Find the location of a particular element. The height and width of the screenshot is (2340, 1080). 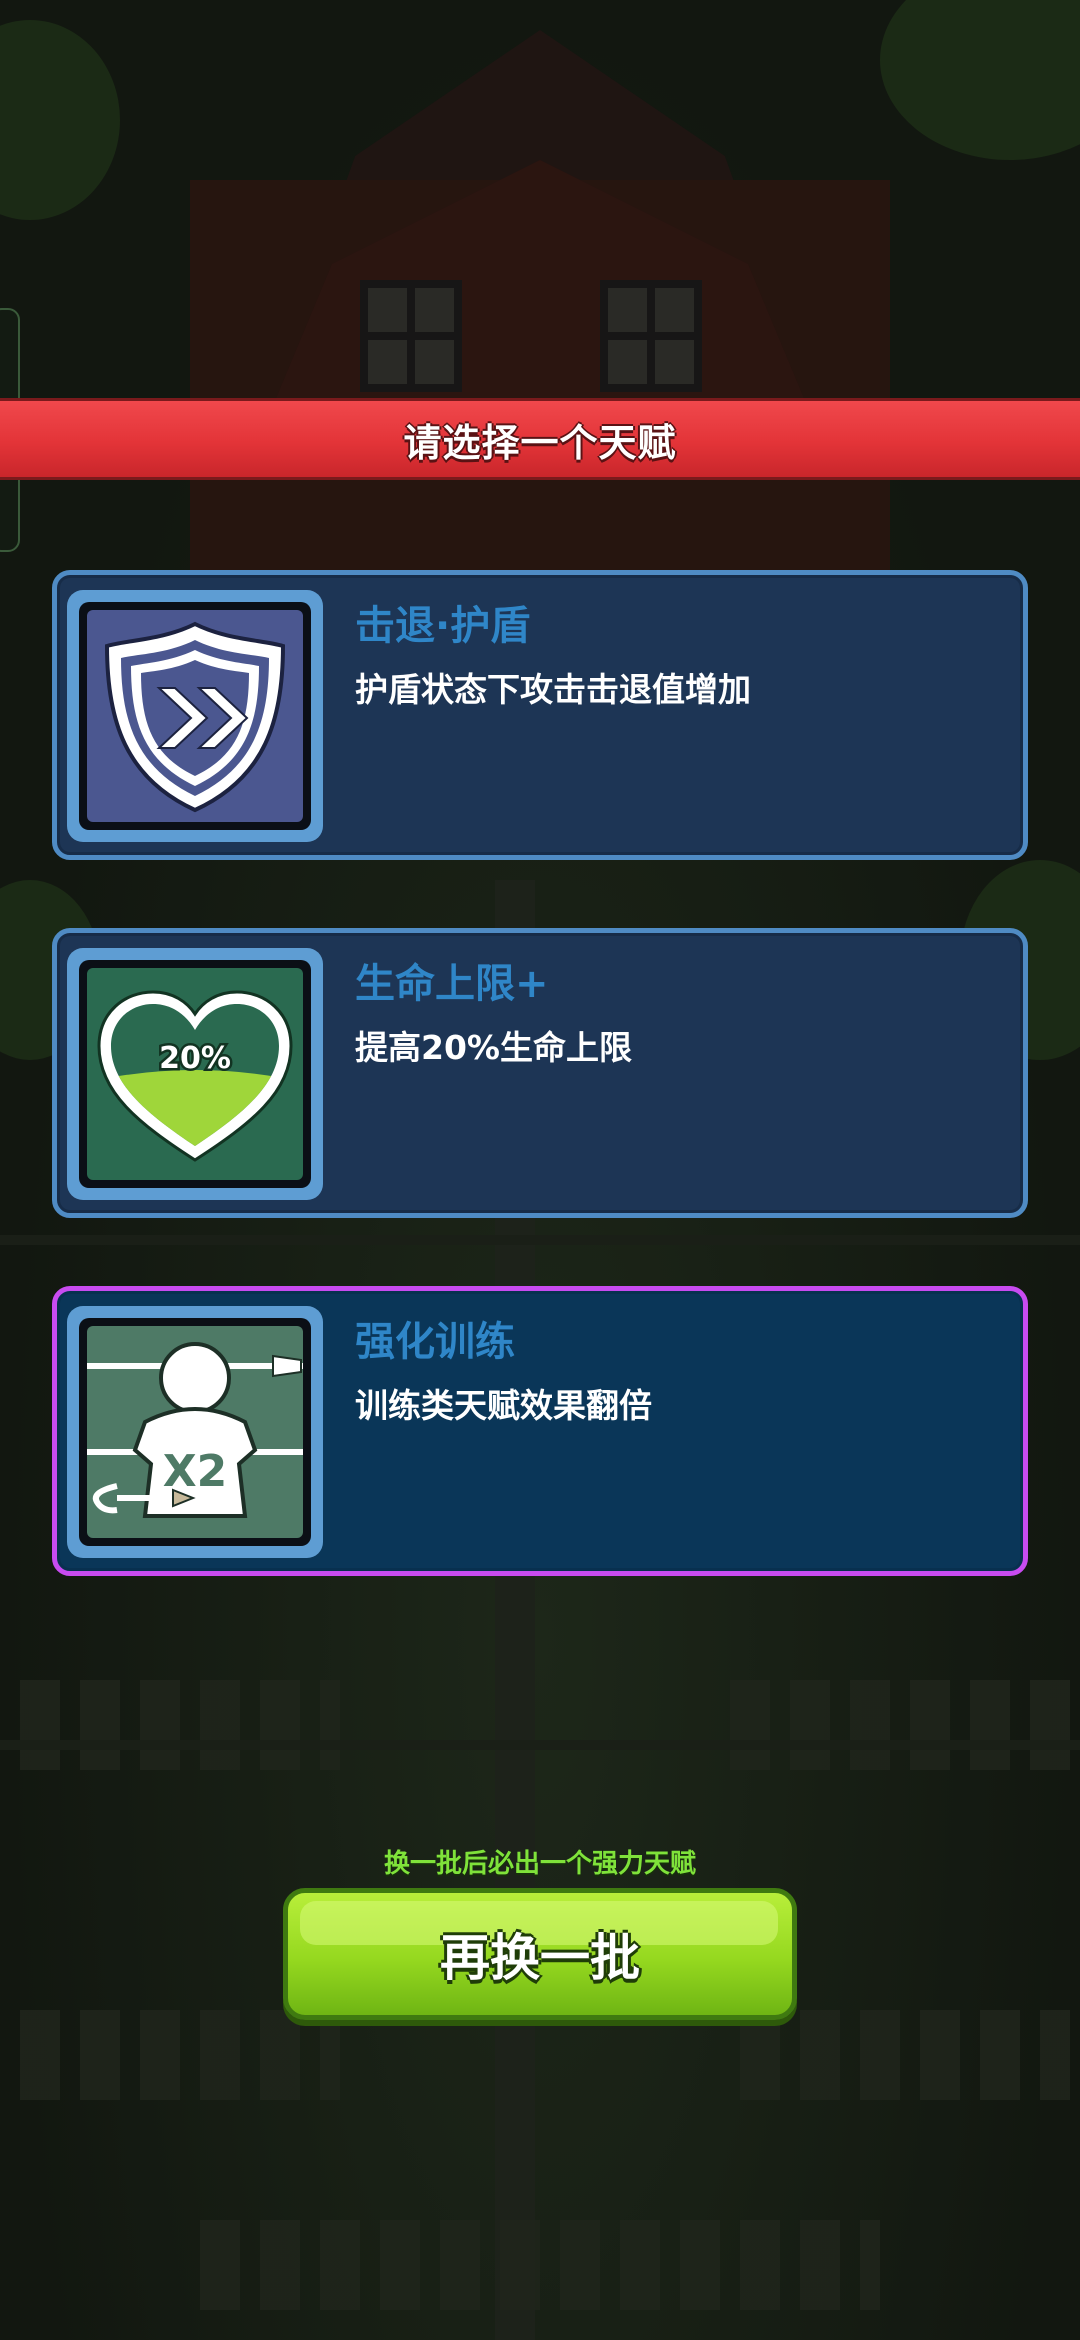

refresh-button-label: 再换一批 is located at coordinates (540, 1958).